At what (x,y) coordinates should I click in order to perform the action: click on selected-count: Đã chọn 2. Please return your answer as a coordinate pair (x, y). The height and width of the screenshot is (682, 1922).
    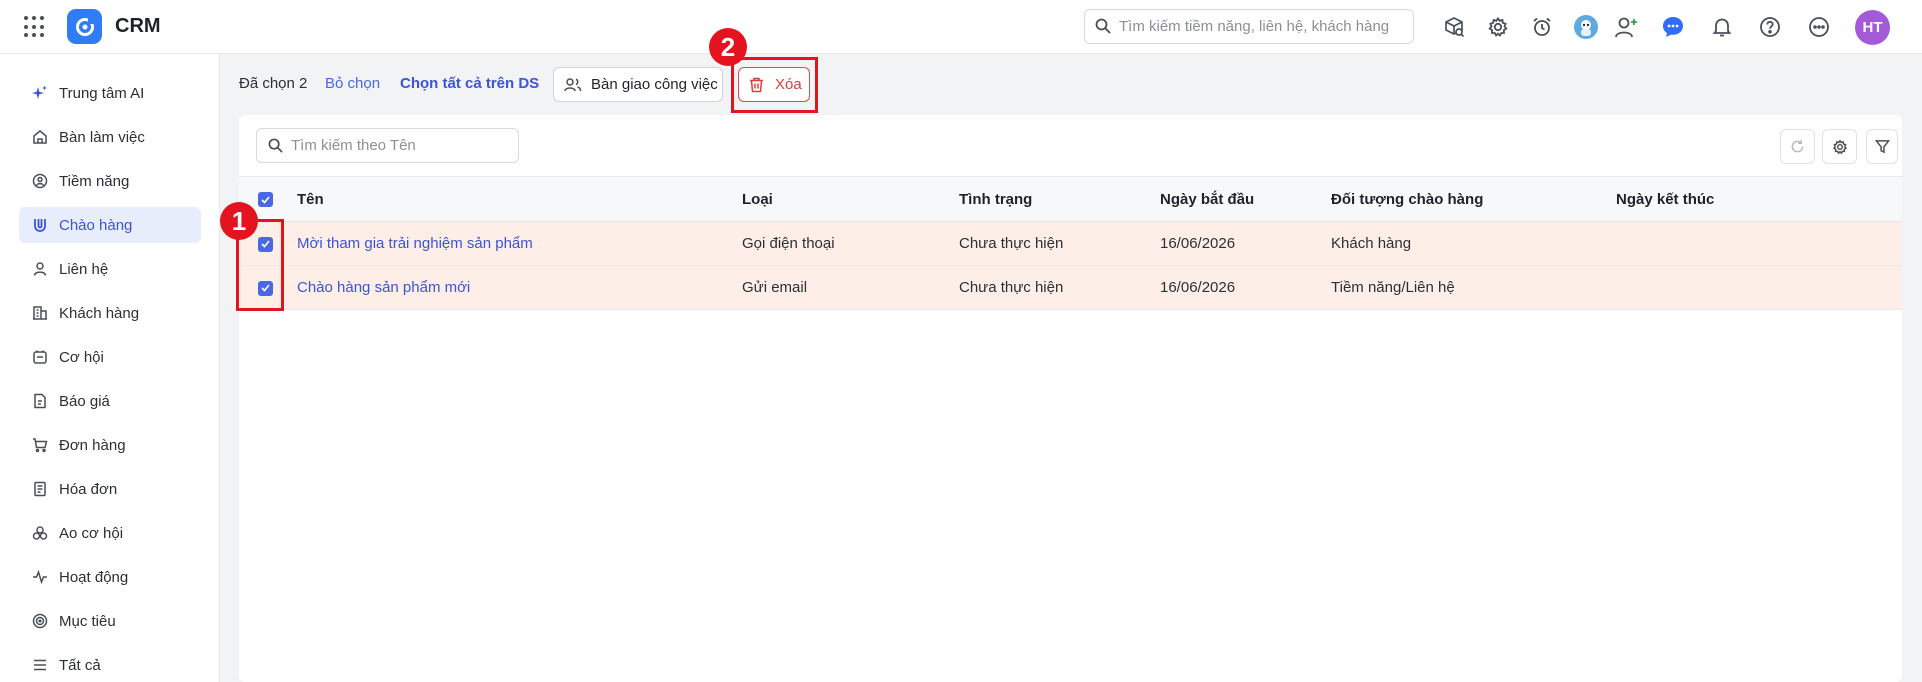
    Looking at the image, I should click on (273, 83).